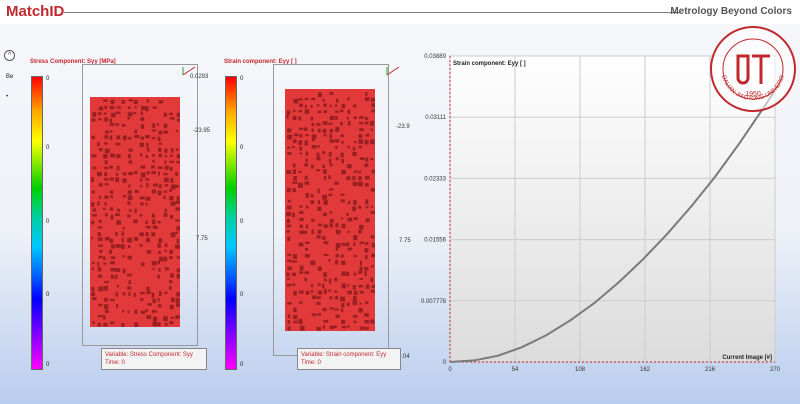 Image resolution: width=800 pixels, height=404 pixels. I want to click on strain-info-time: Time: 0, so click(311, 363).